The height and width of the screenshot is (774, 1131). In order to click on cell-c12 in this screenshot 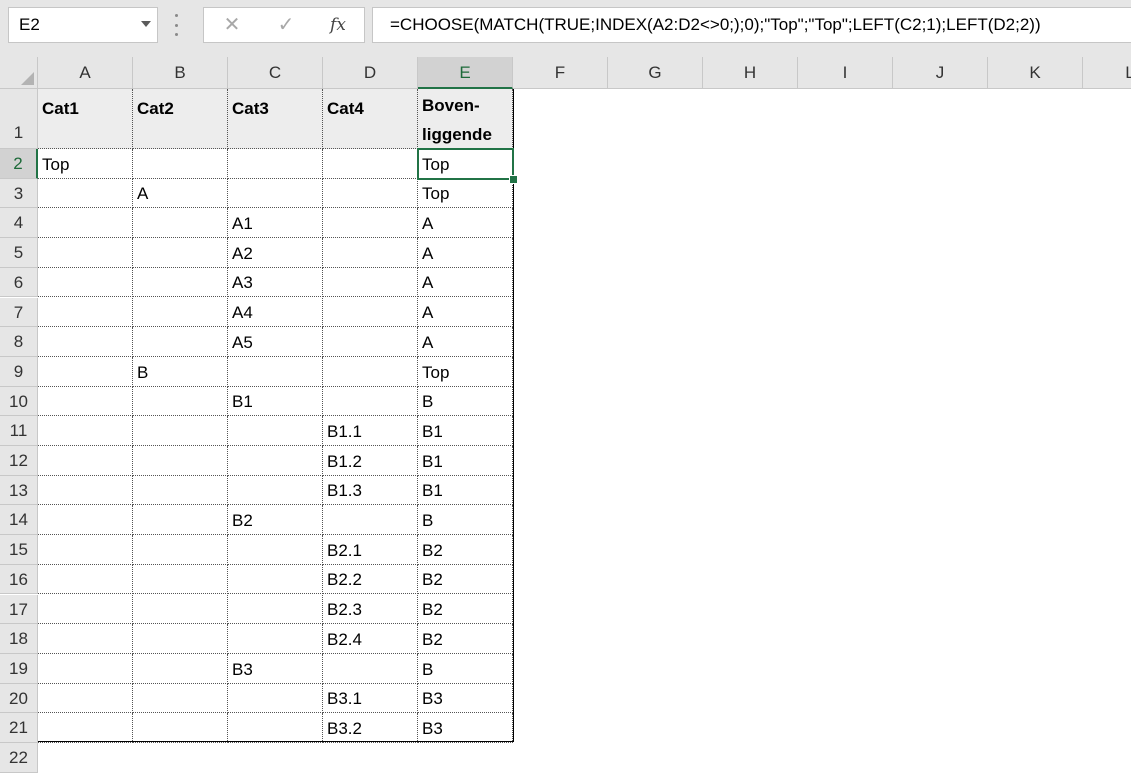, I will do `click(275, 461)`.